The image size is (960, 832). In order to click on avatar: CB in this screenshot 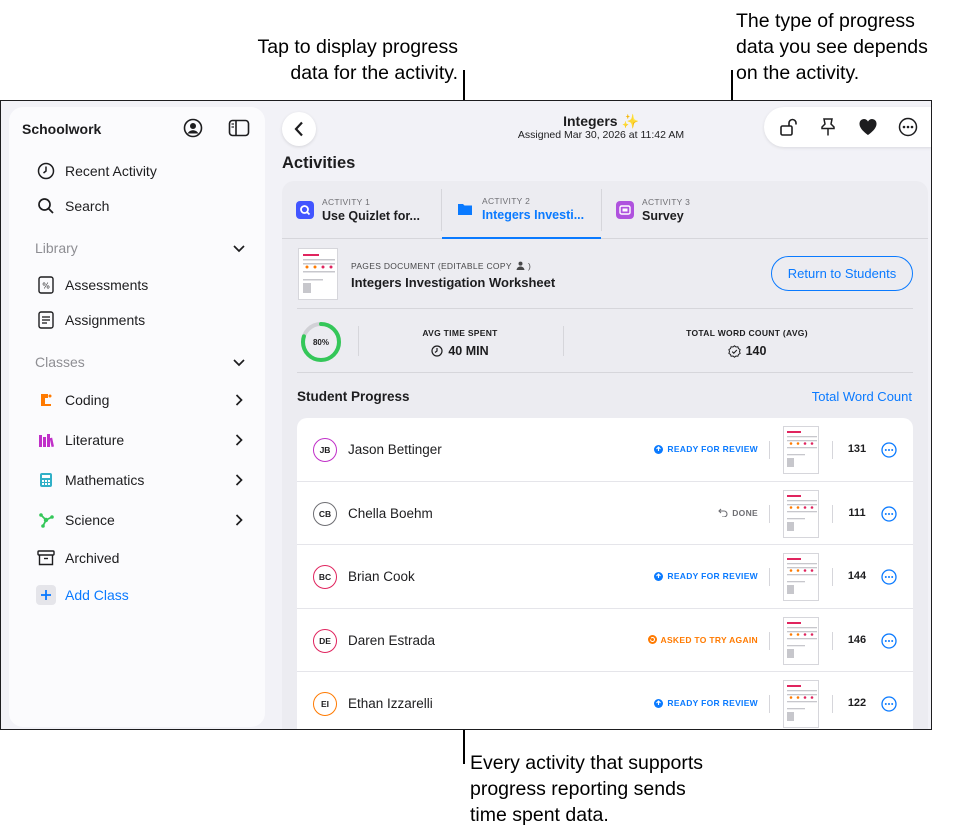, I will do `click(325, 513)`.